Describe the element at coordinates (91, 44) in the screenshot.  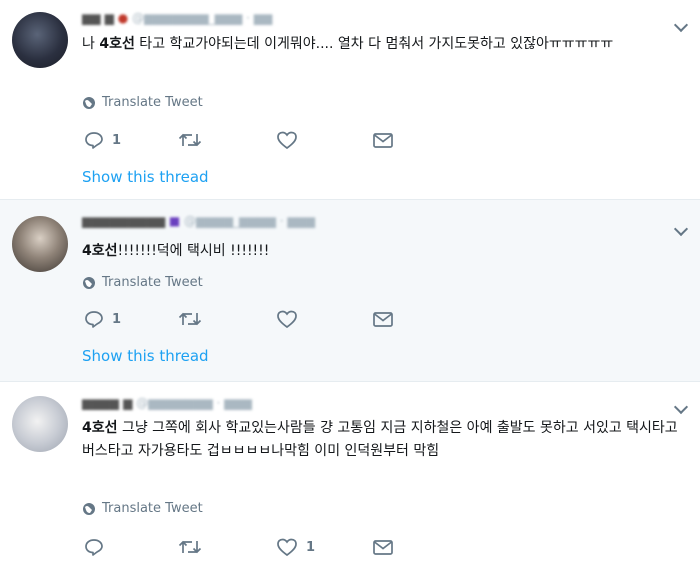
I see `tweet-text-prefix: 나` at that location.